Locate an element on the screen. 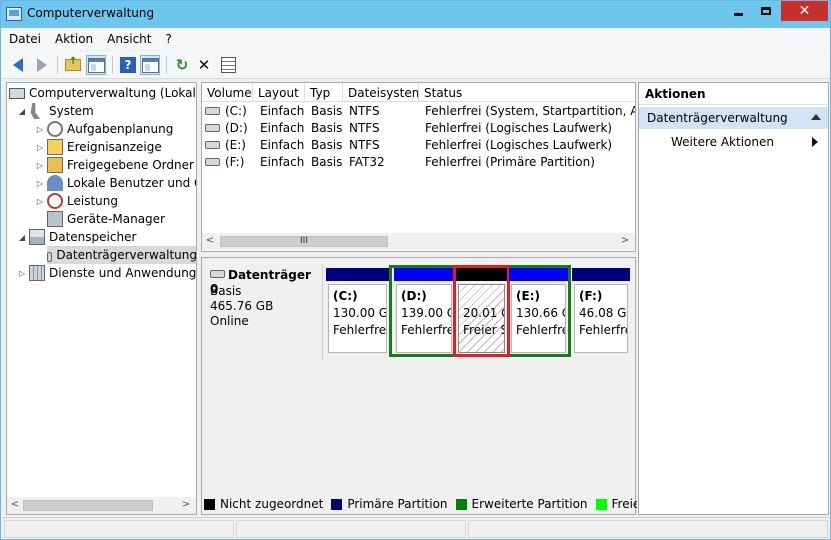 This screenshot has height=540, width=831. scroll-thumb: III is located at coordinates (304, 241).